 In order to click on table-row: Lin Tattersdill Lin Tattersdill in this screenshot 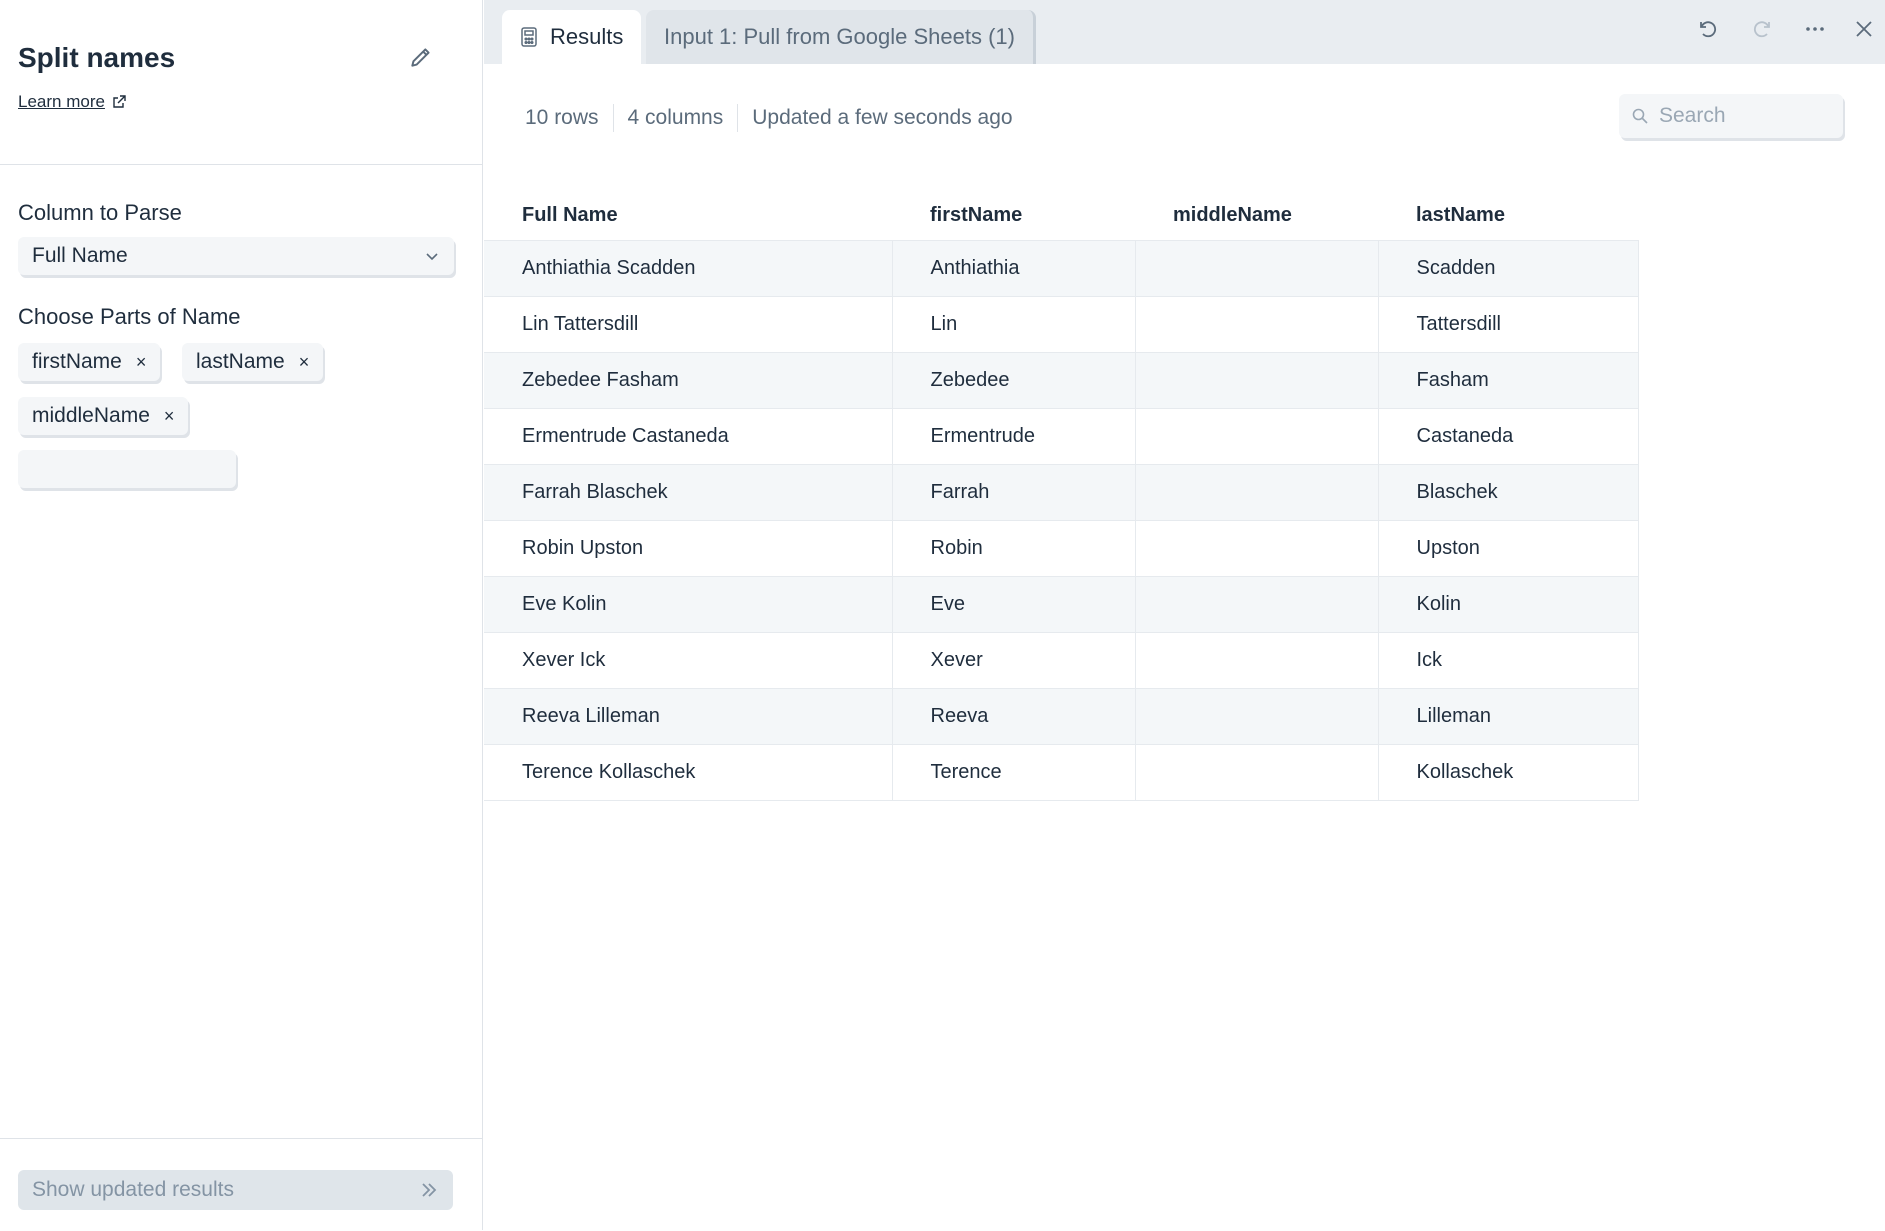, I will do `click(1061, 324)`.